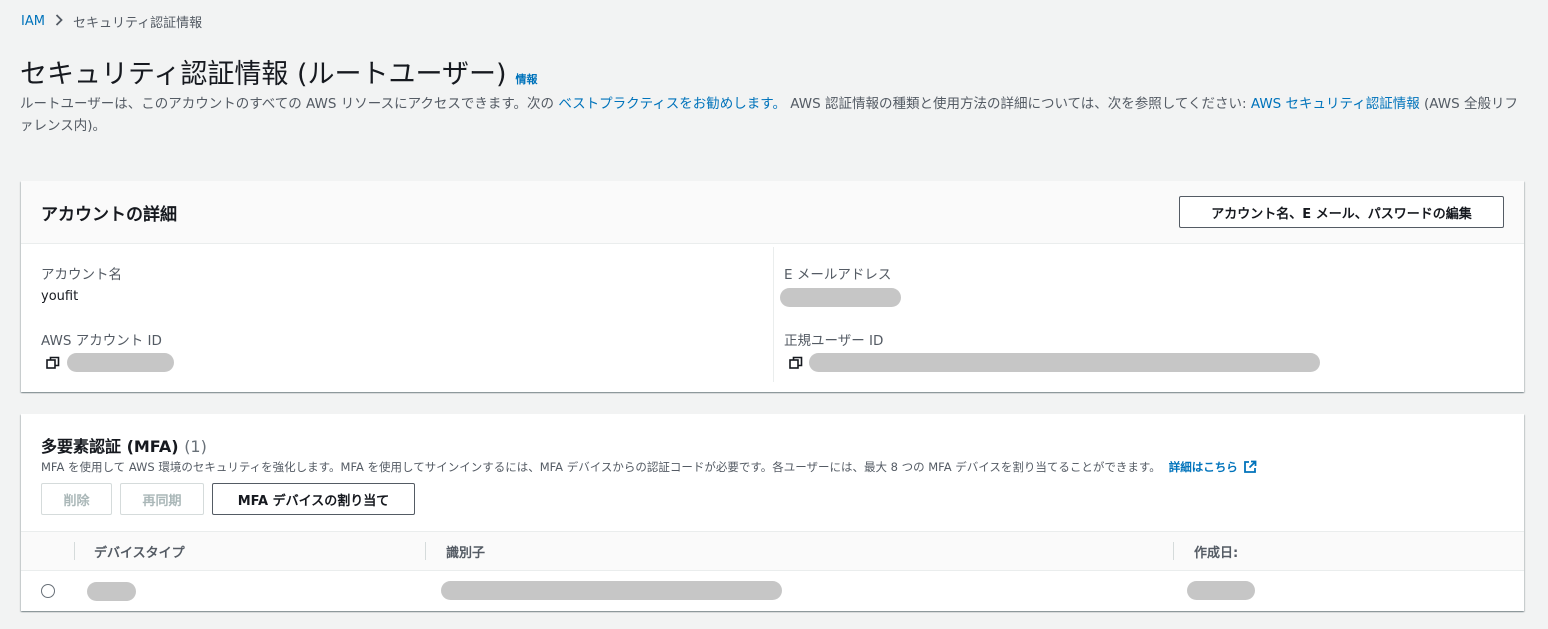  What do you see at coordinates (129, 551) in the screenshot?
I see `column-header-device-type: デバイスタイプ` at bounding box center [129, 551].